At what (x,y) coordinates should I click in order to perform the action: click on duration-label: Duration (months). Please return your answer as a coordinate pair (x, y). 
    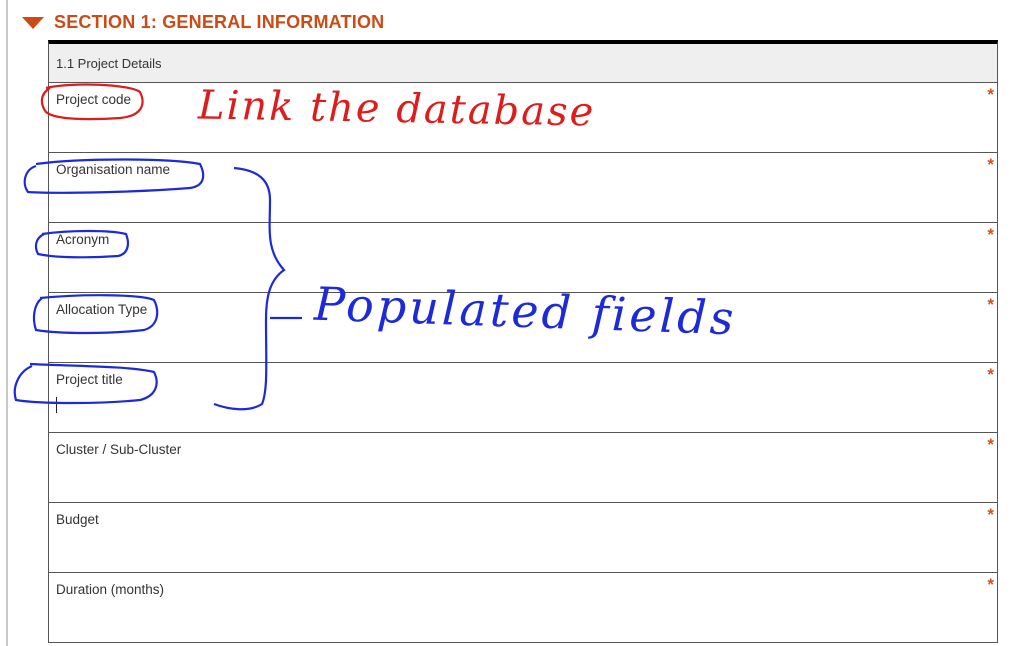
    Looking at the image, I should click on (110, 589).